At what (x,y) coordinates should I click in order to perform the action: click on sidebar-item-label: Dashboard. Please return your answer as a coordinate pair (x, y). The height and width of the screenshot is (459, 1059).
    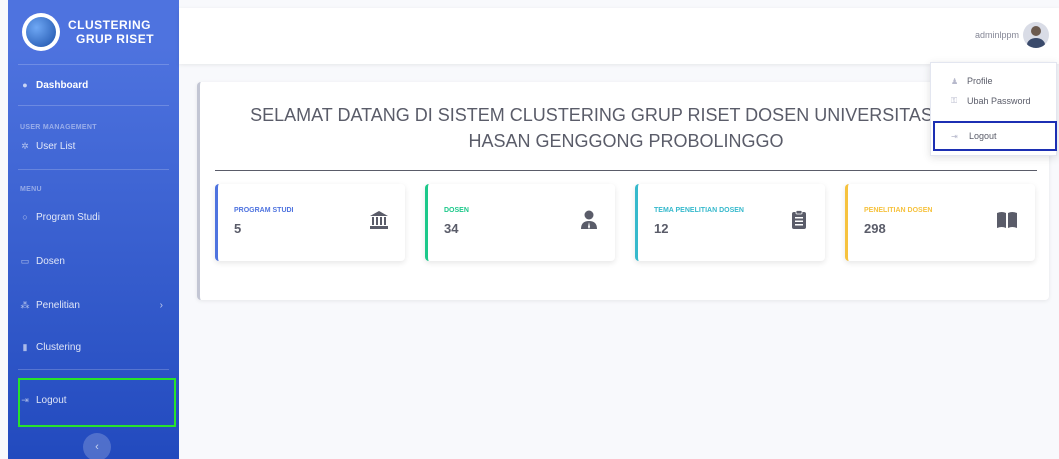
    Looking at the image, I should click on (62, 85).